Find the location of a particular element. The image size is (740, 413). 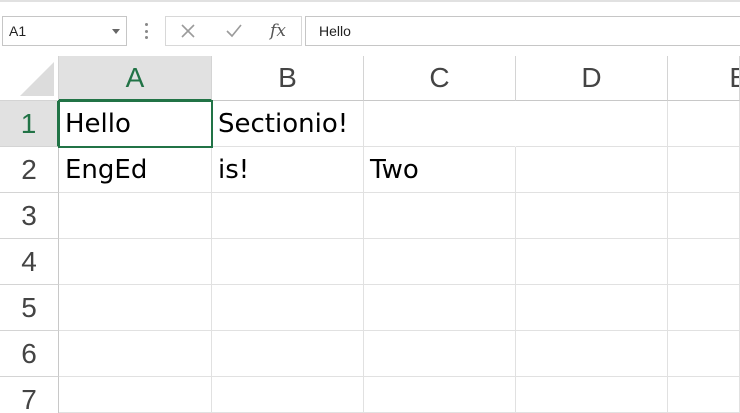

cancel-button is located at coordinates (188, 31).